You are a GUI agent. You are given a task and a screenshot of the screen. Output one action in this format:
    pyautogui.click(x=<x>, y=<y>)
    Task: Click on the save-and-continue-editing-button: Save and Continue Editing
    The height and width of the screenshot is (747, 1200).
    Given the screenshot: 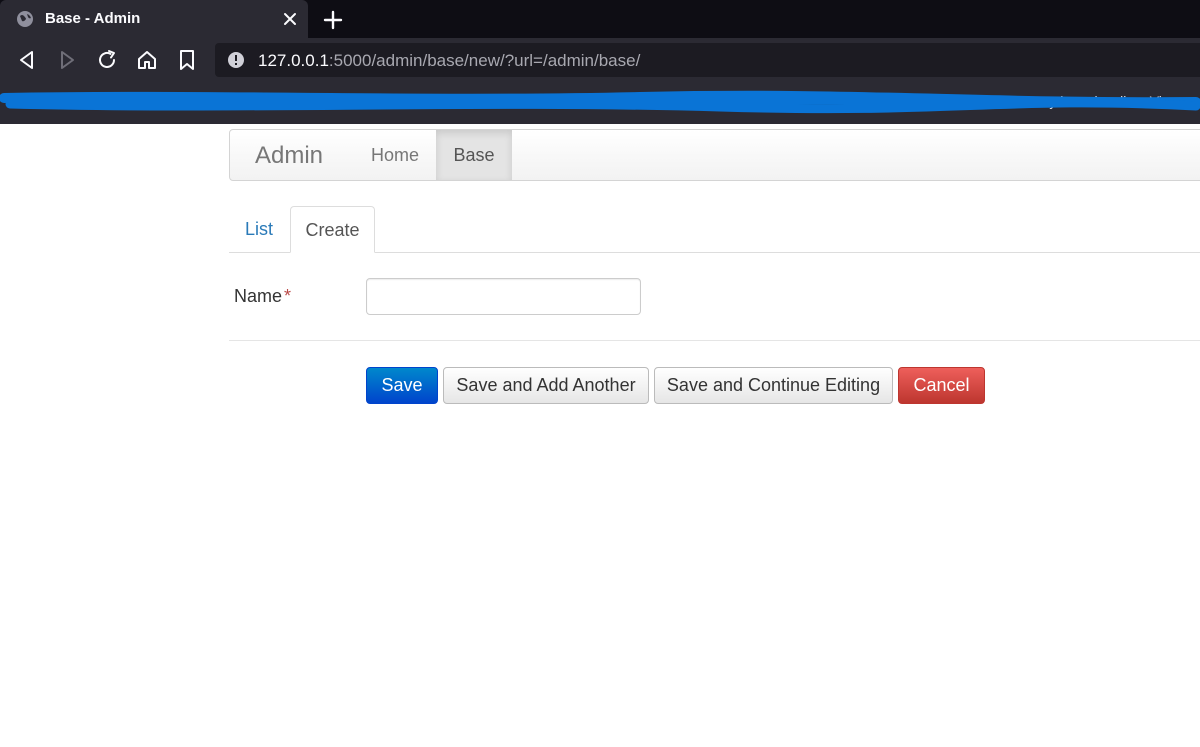 What is the action you would take?
    pyautogui.click(x=773, y=385)
    